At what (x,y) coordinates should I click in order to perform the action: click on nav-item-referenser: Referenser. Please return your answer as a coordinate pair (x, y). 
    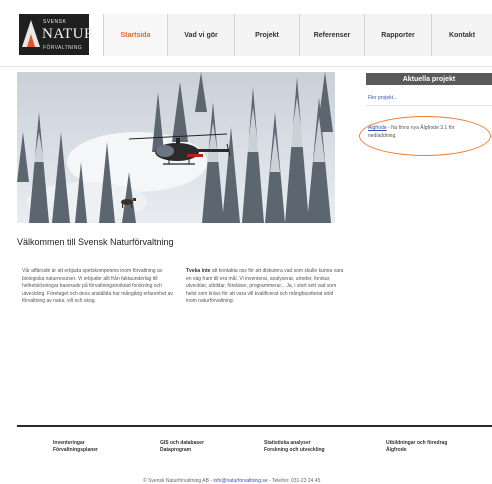
    Looking at the image, I should click on (331, 35).